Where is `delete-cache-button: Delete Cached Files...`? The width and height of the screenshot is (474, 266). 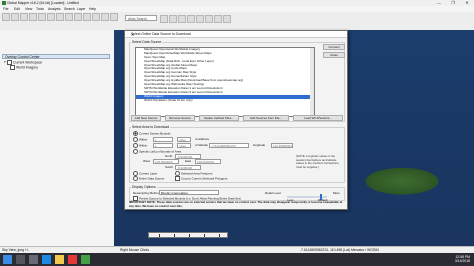
delete-cache-button: Delete Cached Files... is located at coordinates (219, 118).